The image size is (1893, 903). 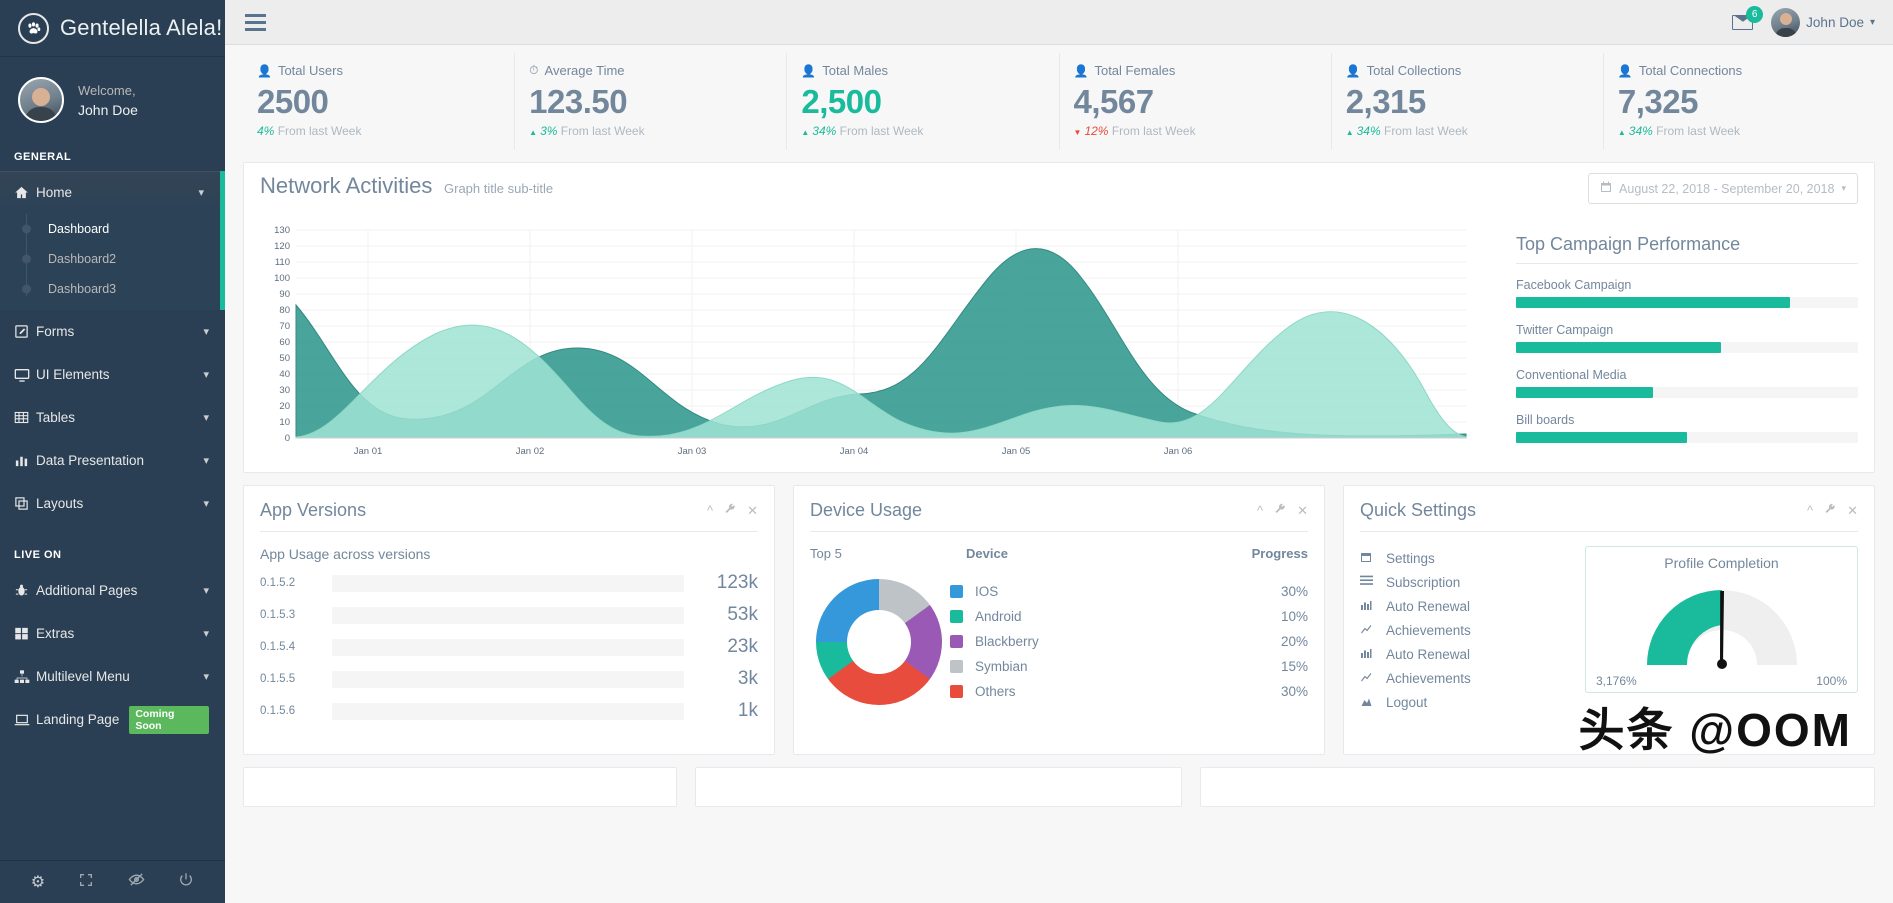 I want to click on sidebar-item-landing-page: Landing Page Coming Soon, so click(x=112, y=719).